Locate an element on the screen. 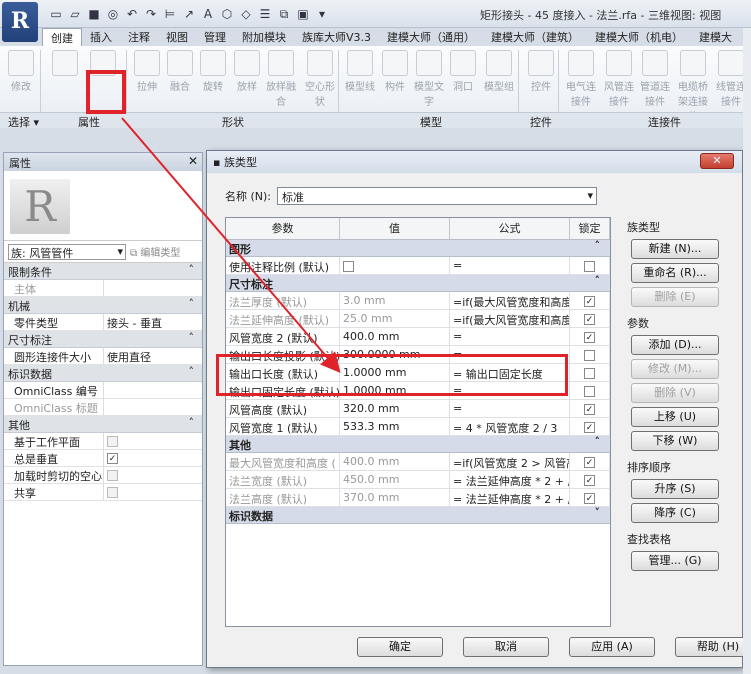 Image resolution: width=751 pixels, height=674 pixels. undo-icon: ↶ is located at coordinates (132, 14).